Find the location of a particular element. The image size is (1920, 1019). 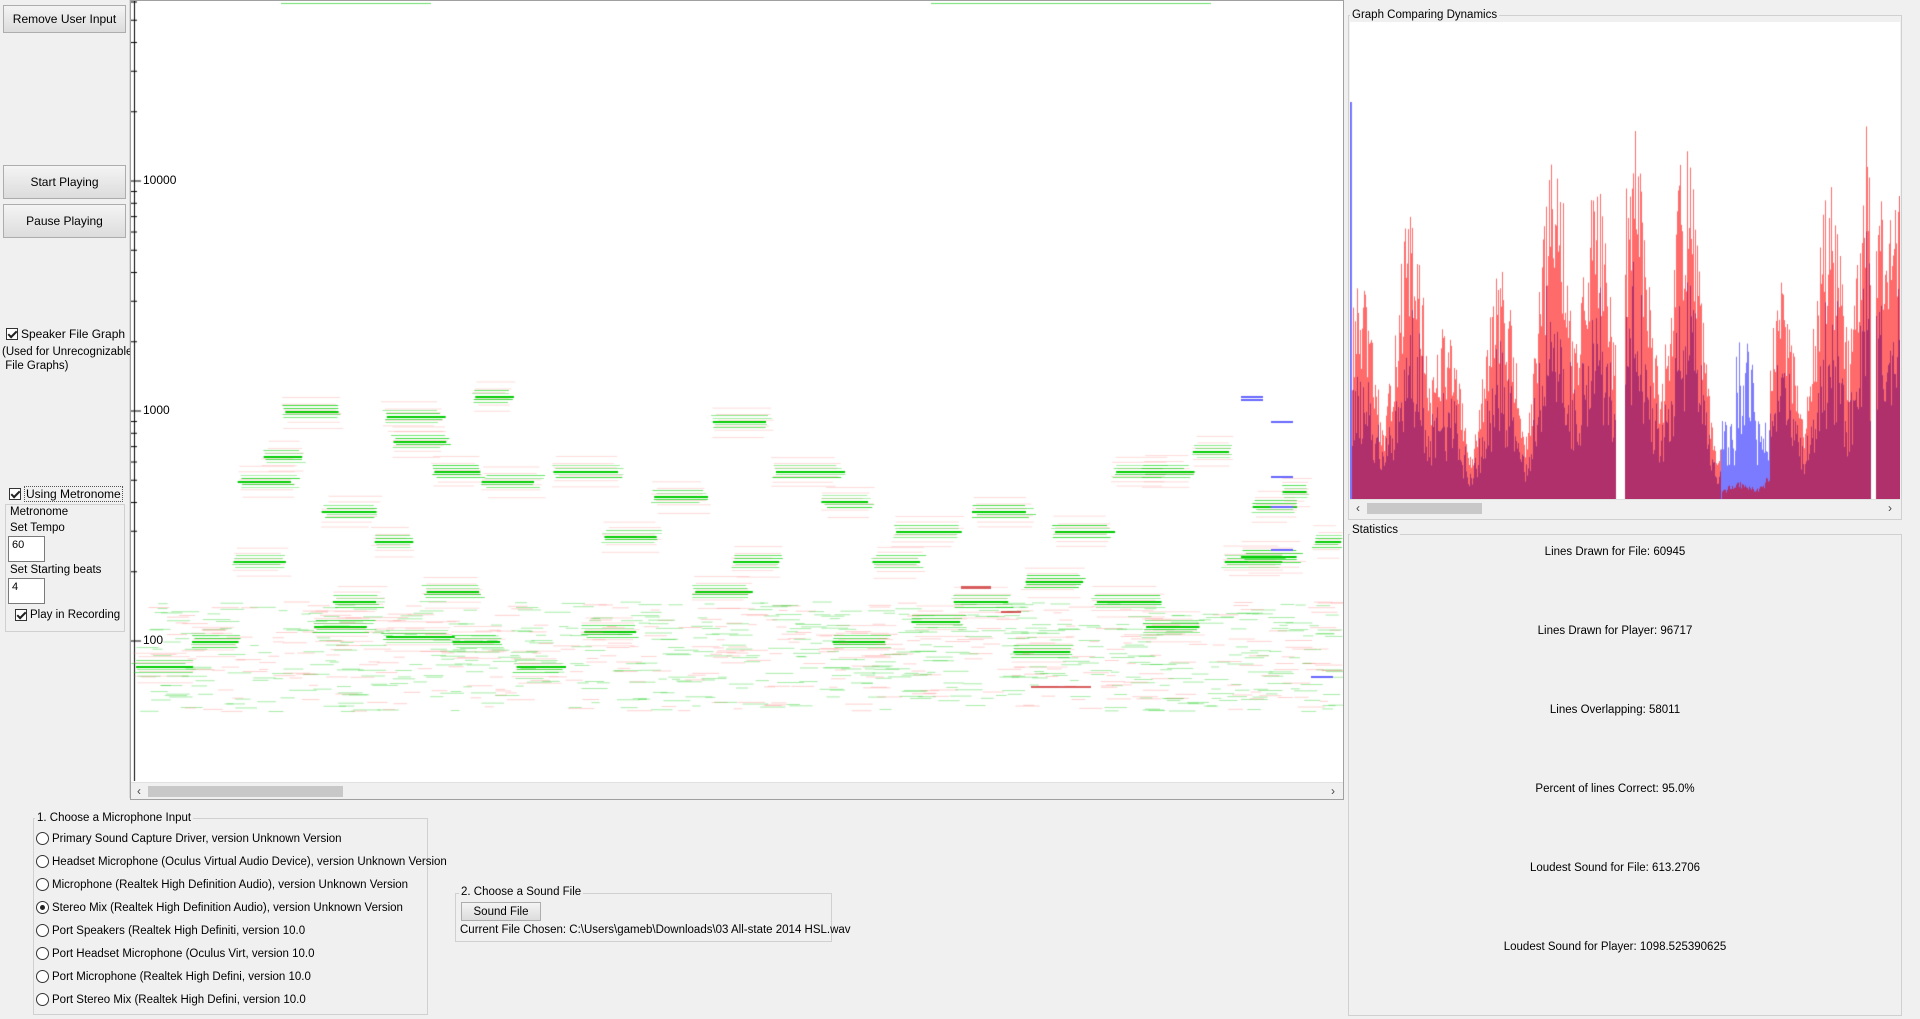

speaker-file-graph-label: Speaker File Graph is located at coordinates (73, 334).